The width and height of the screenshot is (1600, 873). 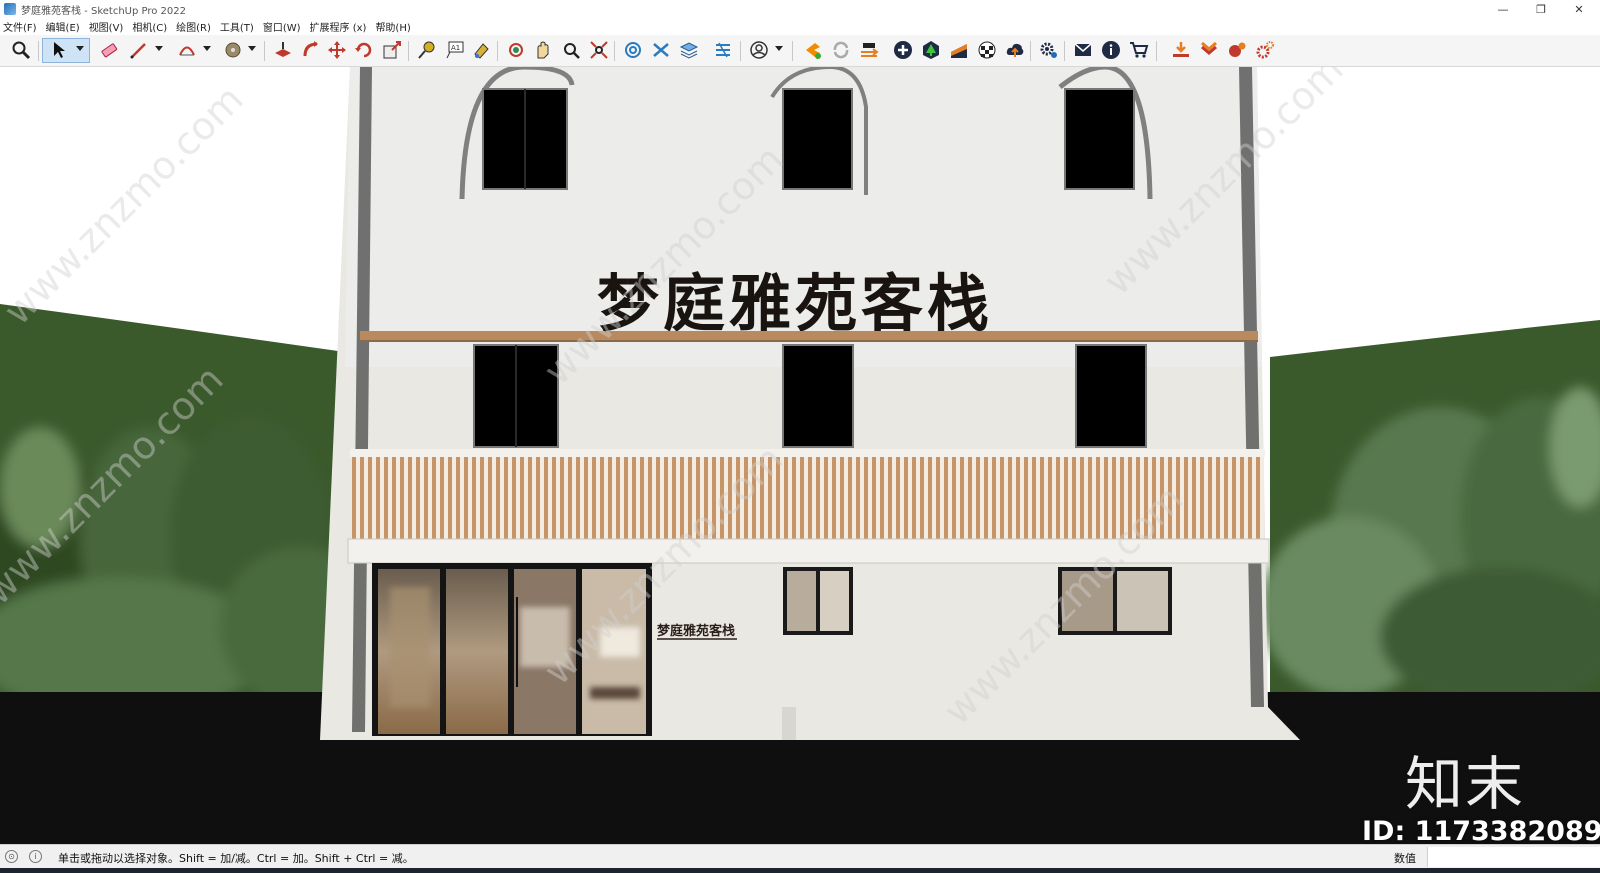 What do you see at coordinates (193, 26) in the screenshot?
I see `menu-draw: 绘图(R)` at bounding box center [193, 26].